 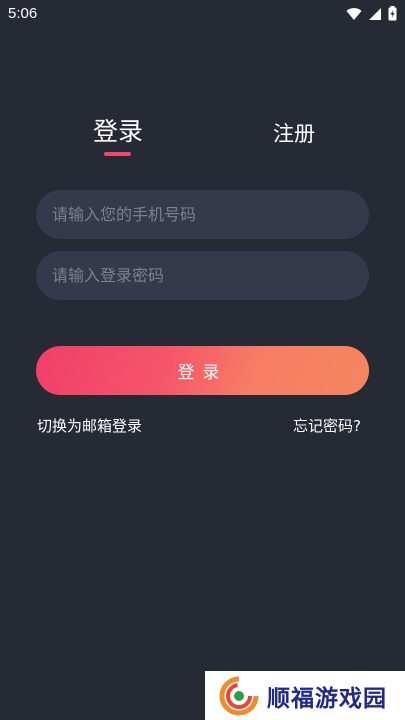 I want to click on auth-tabs: 登录 注册, so click(x=202, y=142).